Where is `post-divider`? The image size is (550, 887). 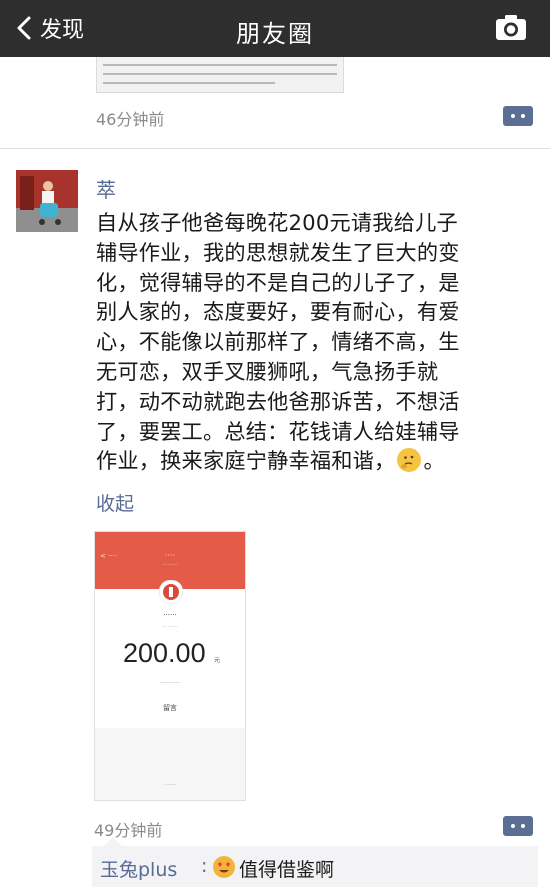 post-divider is located at coordinates (275, 148).